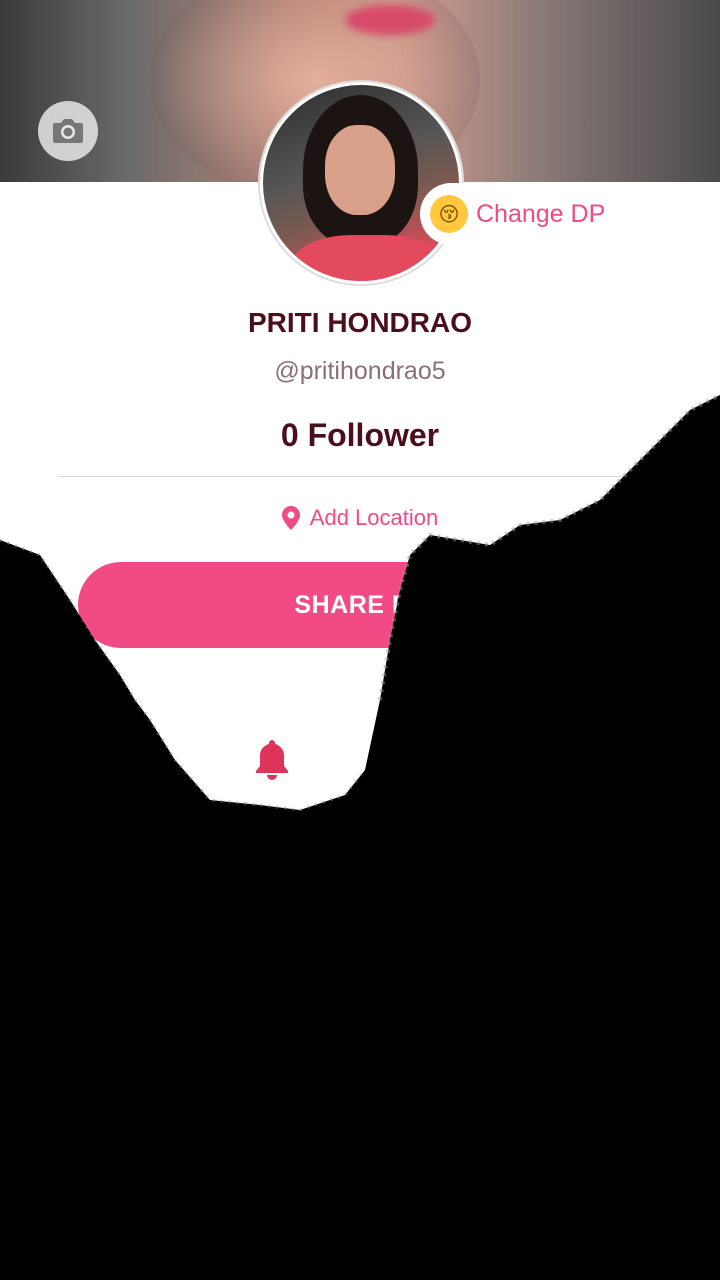 Image resolution: width=720 pixels, height=1280 pixels. Describe the element at coordinates (272, 759) in the screenshot. I see `bell-icon` at that location.